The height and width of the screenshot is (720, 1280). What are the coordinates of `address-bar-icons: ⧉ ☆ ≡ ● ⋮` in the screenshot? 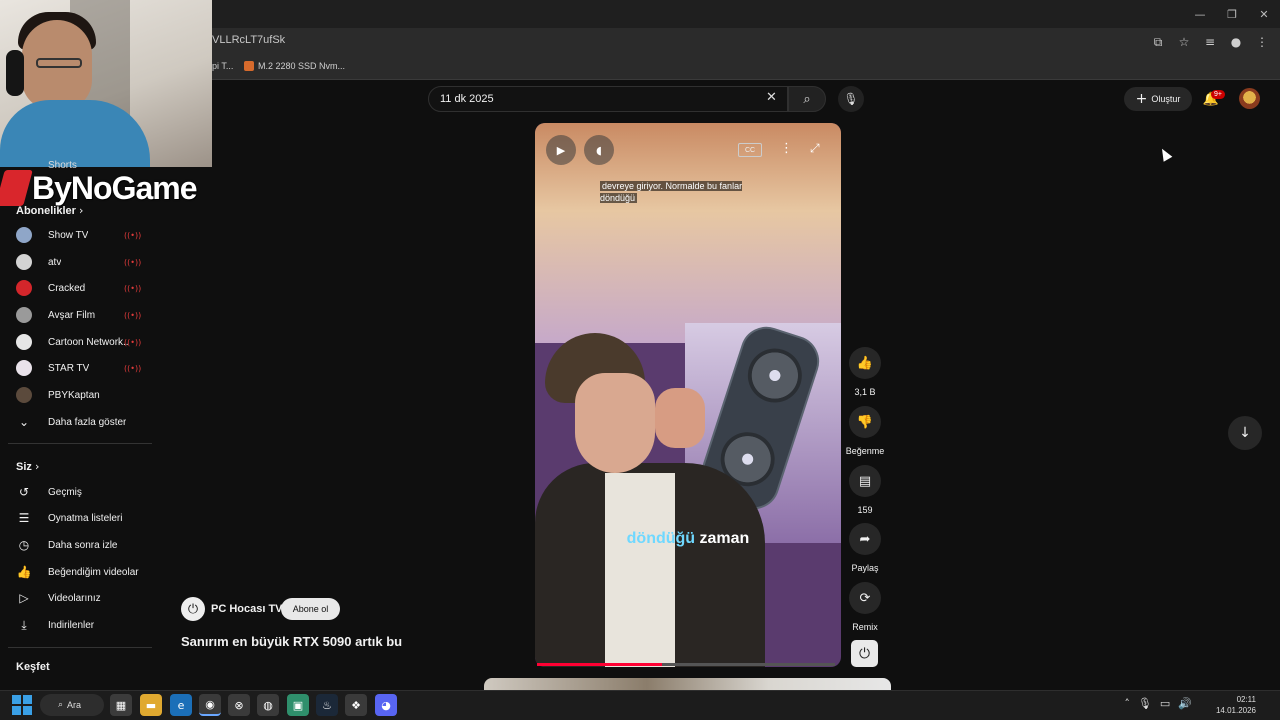 It's located at (1210, 42).